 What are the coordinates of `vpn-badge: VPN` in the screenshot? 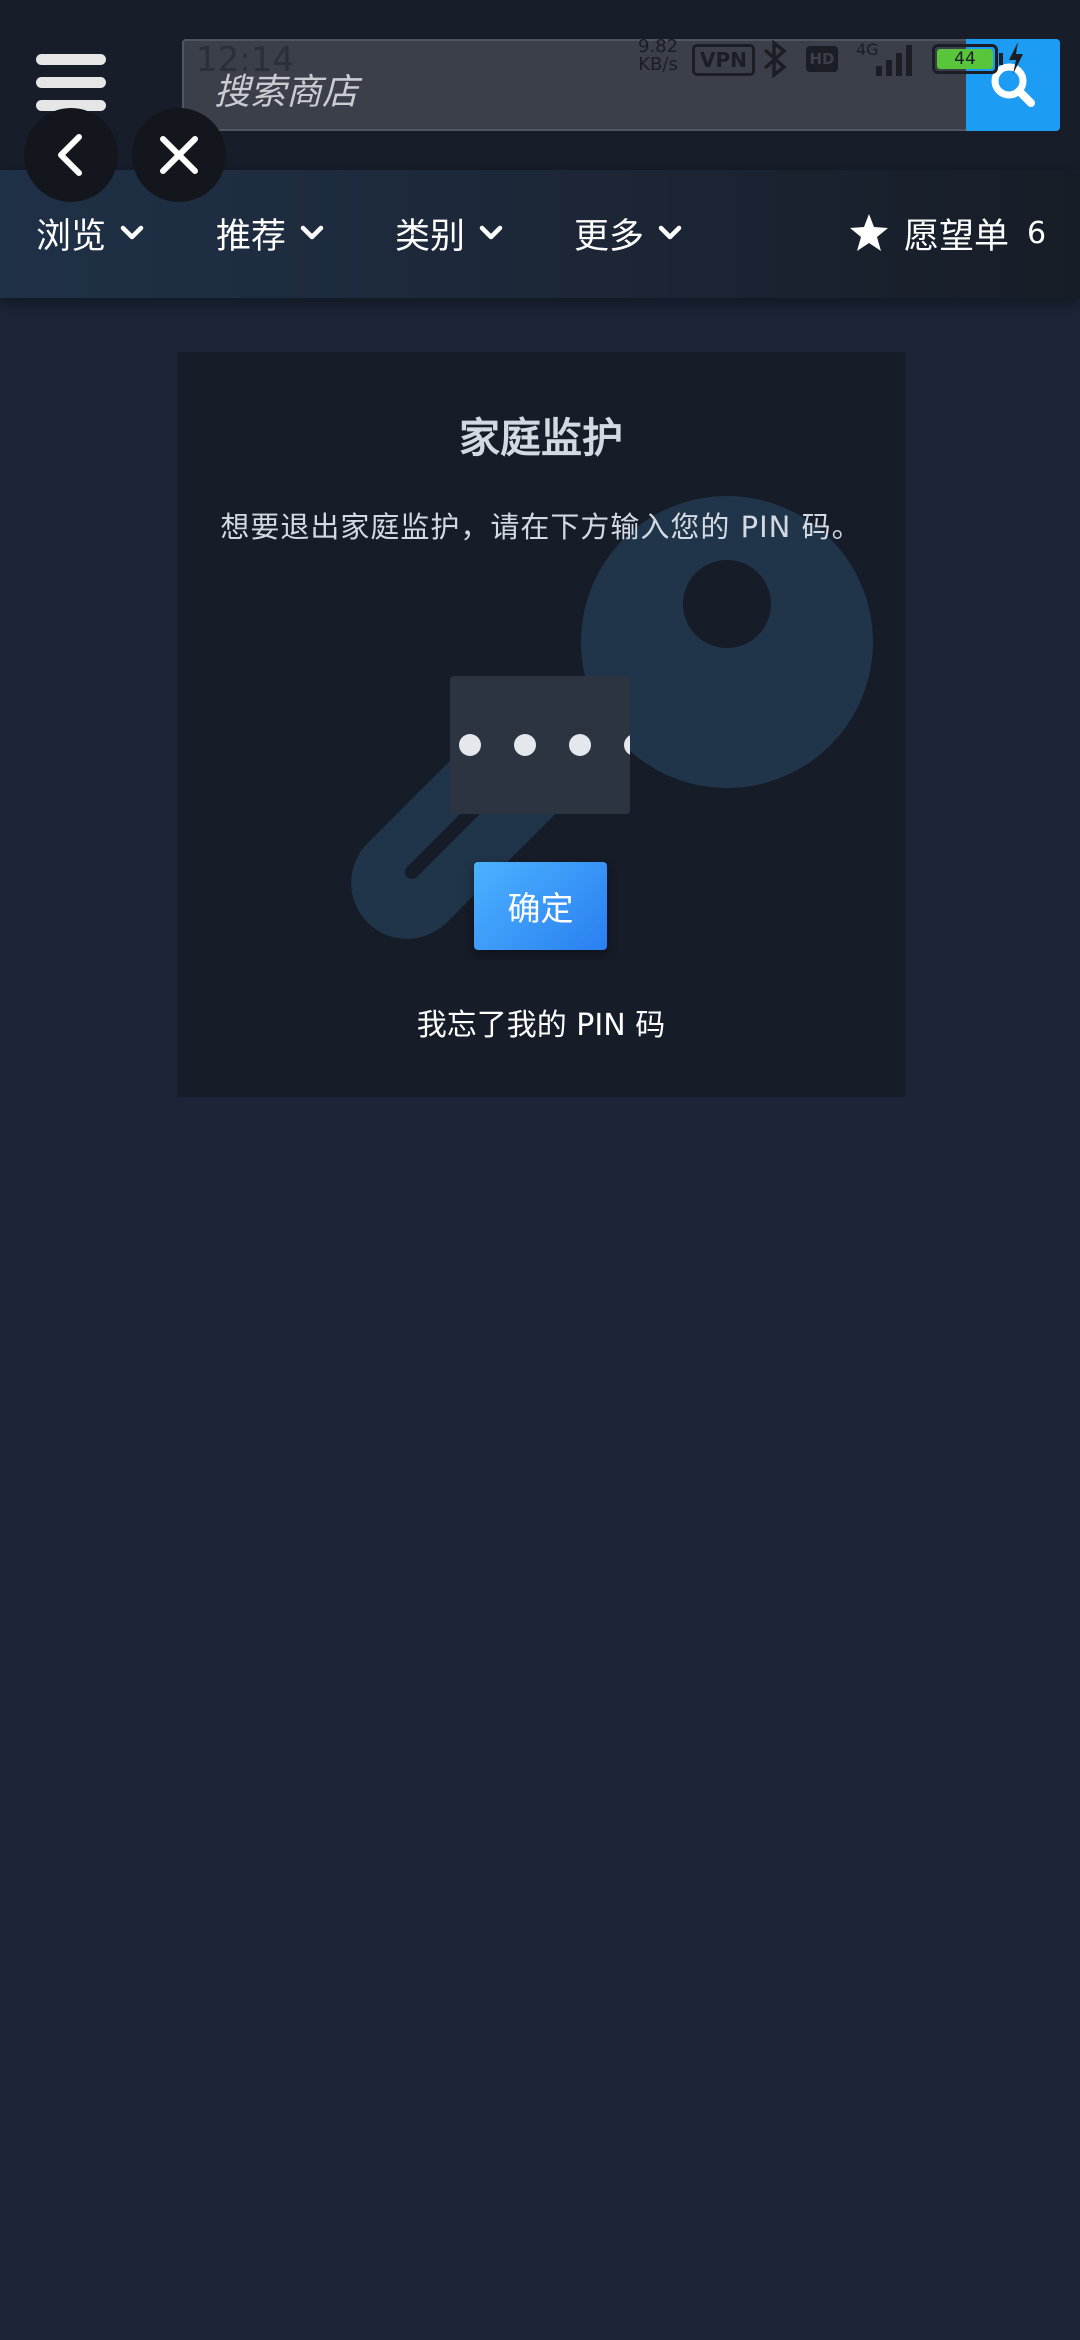 It's located at (723, 60).